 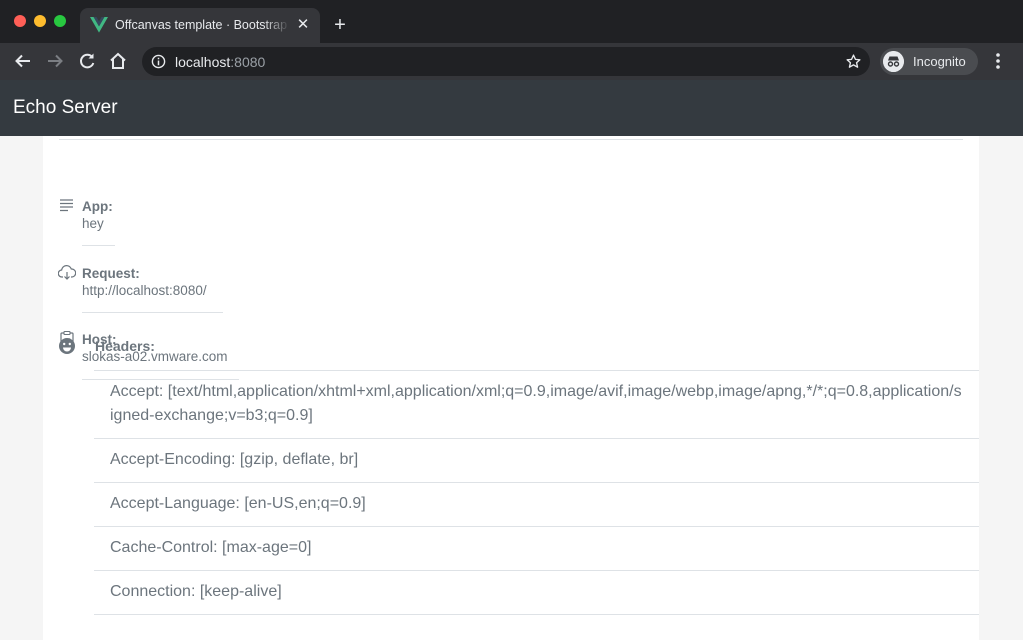 I want to click on app-separator, so click(x=98, y=245).